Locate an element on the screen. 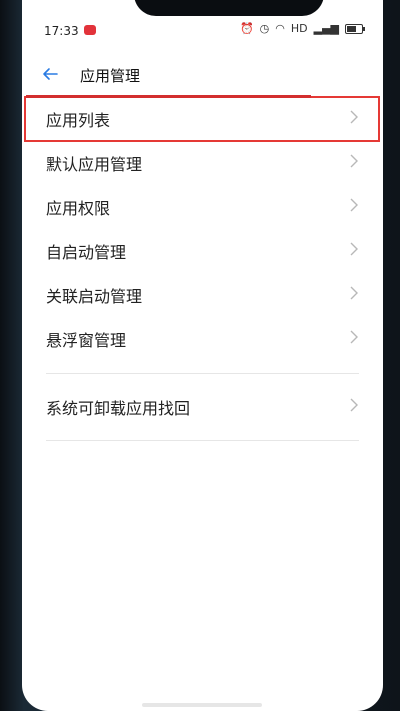  list-item-label: 应用列表 is located at coordinates (78, 120).